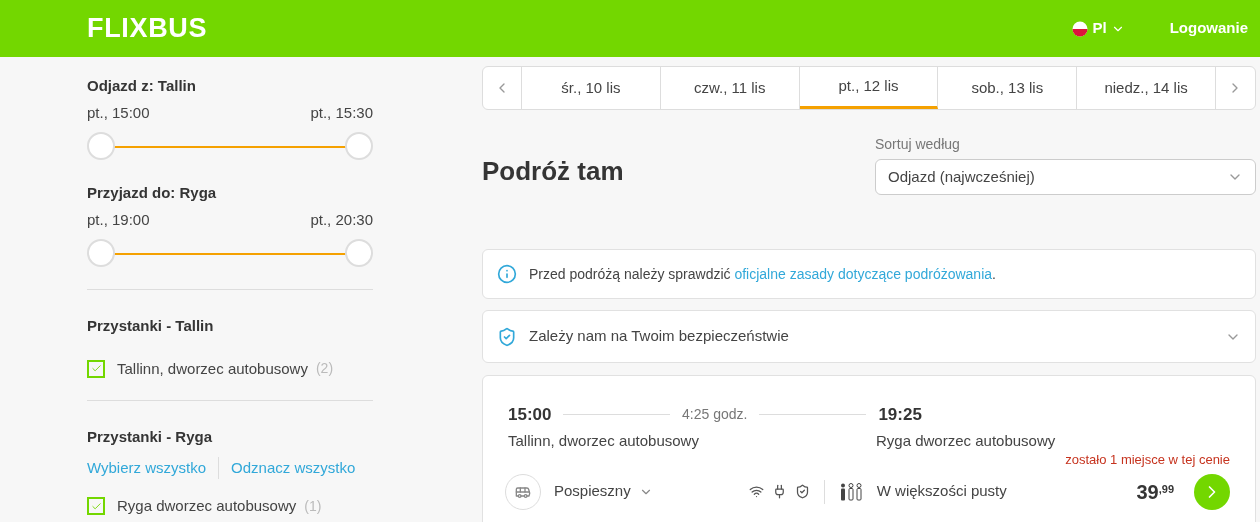 The height and width of the screenshot is (522, 1260). I want to click on page-heading: Podróż tam, so click(553, 171).